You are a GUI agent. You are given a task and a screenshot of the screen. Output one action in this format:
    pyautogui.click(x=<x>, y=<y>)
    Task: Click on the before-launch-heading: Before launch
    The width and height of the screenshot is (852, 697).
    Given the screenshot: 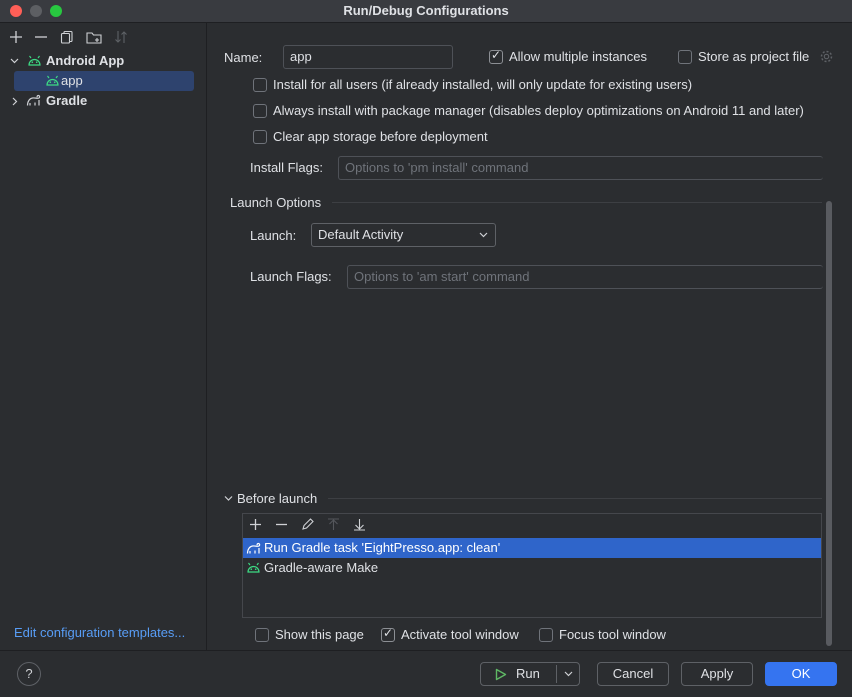 What is the action you would take?
    pyautogui.click(x=277, y=498)
    